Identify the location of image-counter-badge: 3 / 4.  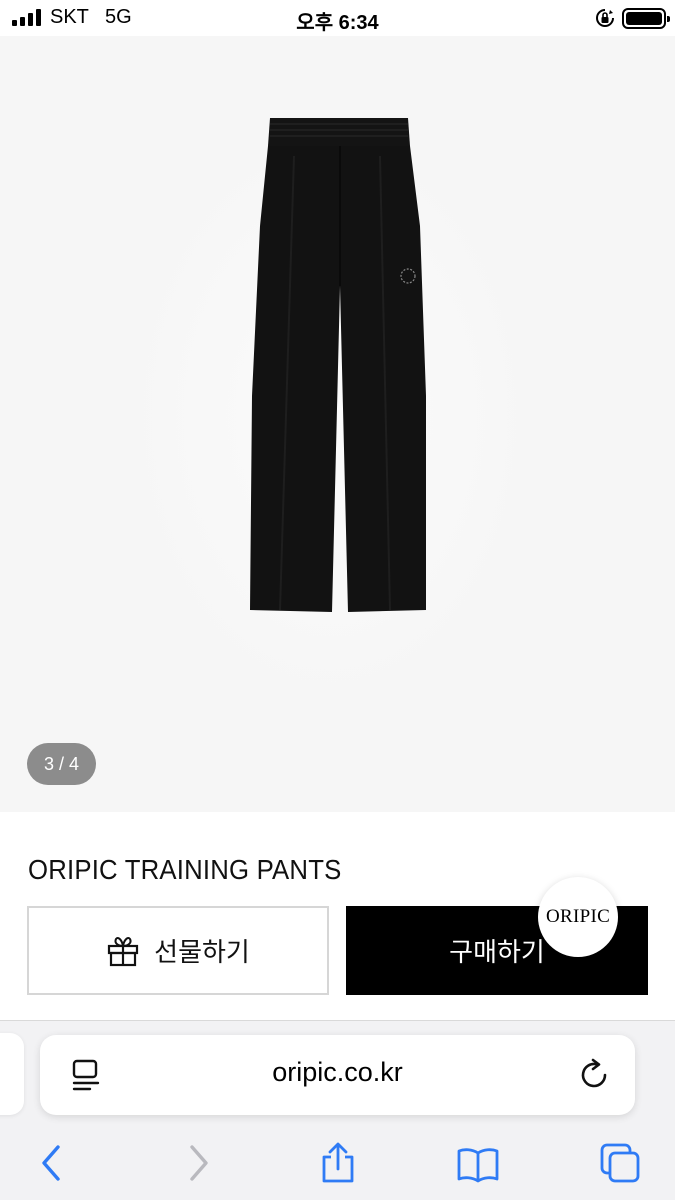
(61, 764).